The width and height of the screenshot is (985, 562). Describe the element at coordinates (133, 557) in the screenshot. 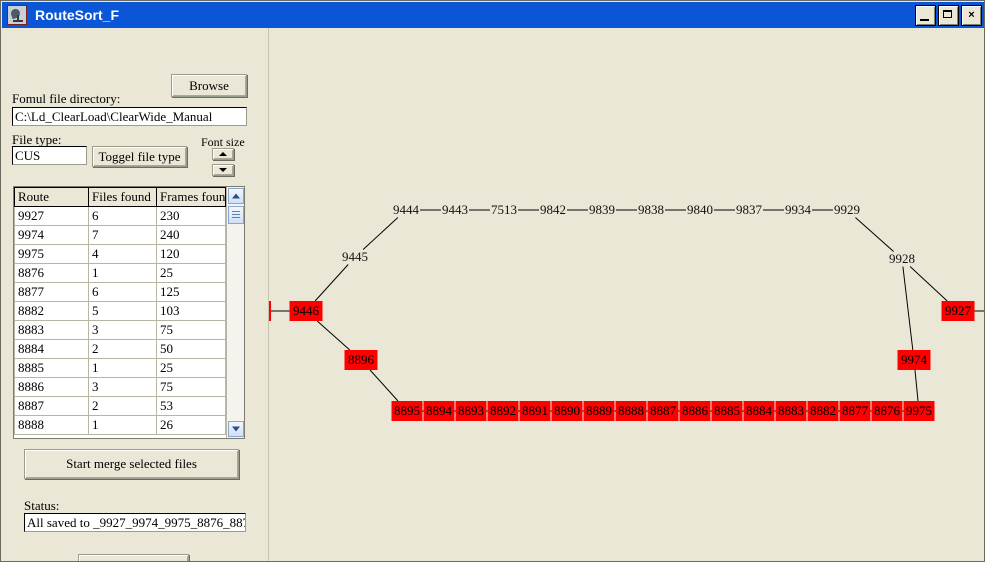

I see `clear-table-button: Clear table` at that location.